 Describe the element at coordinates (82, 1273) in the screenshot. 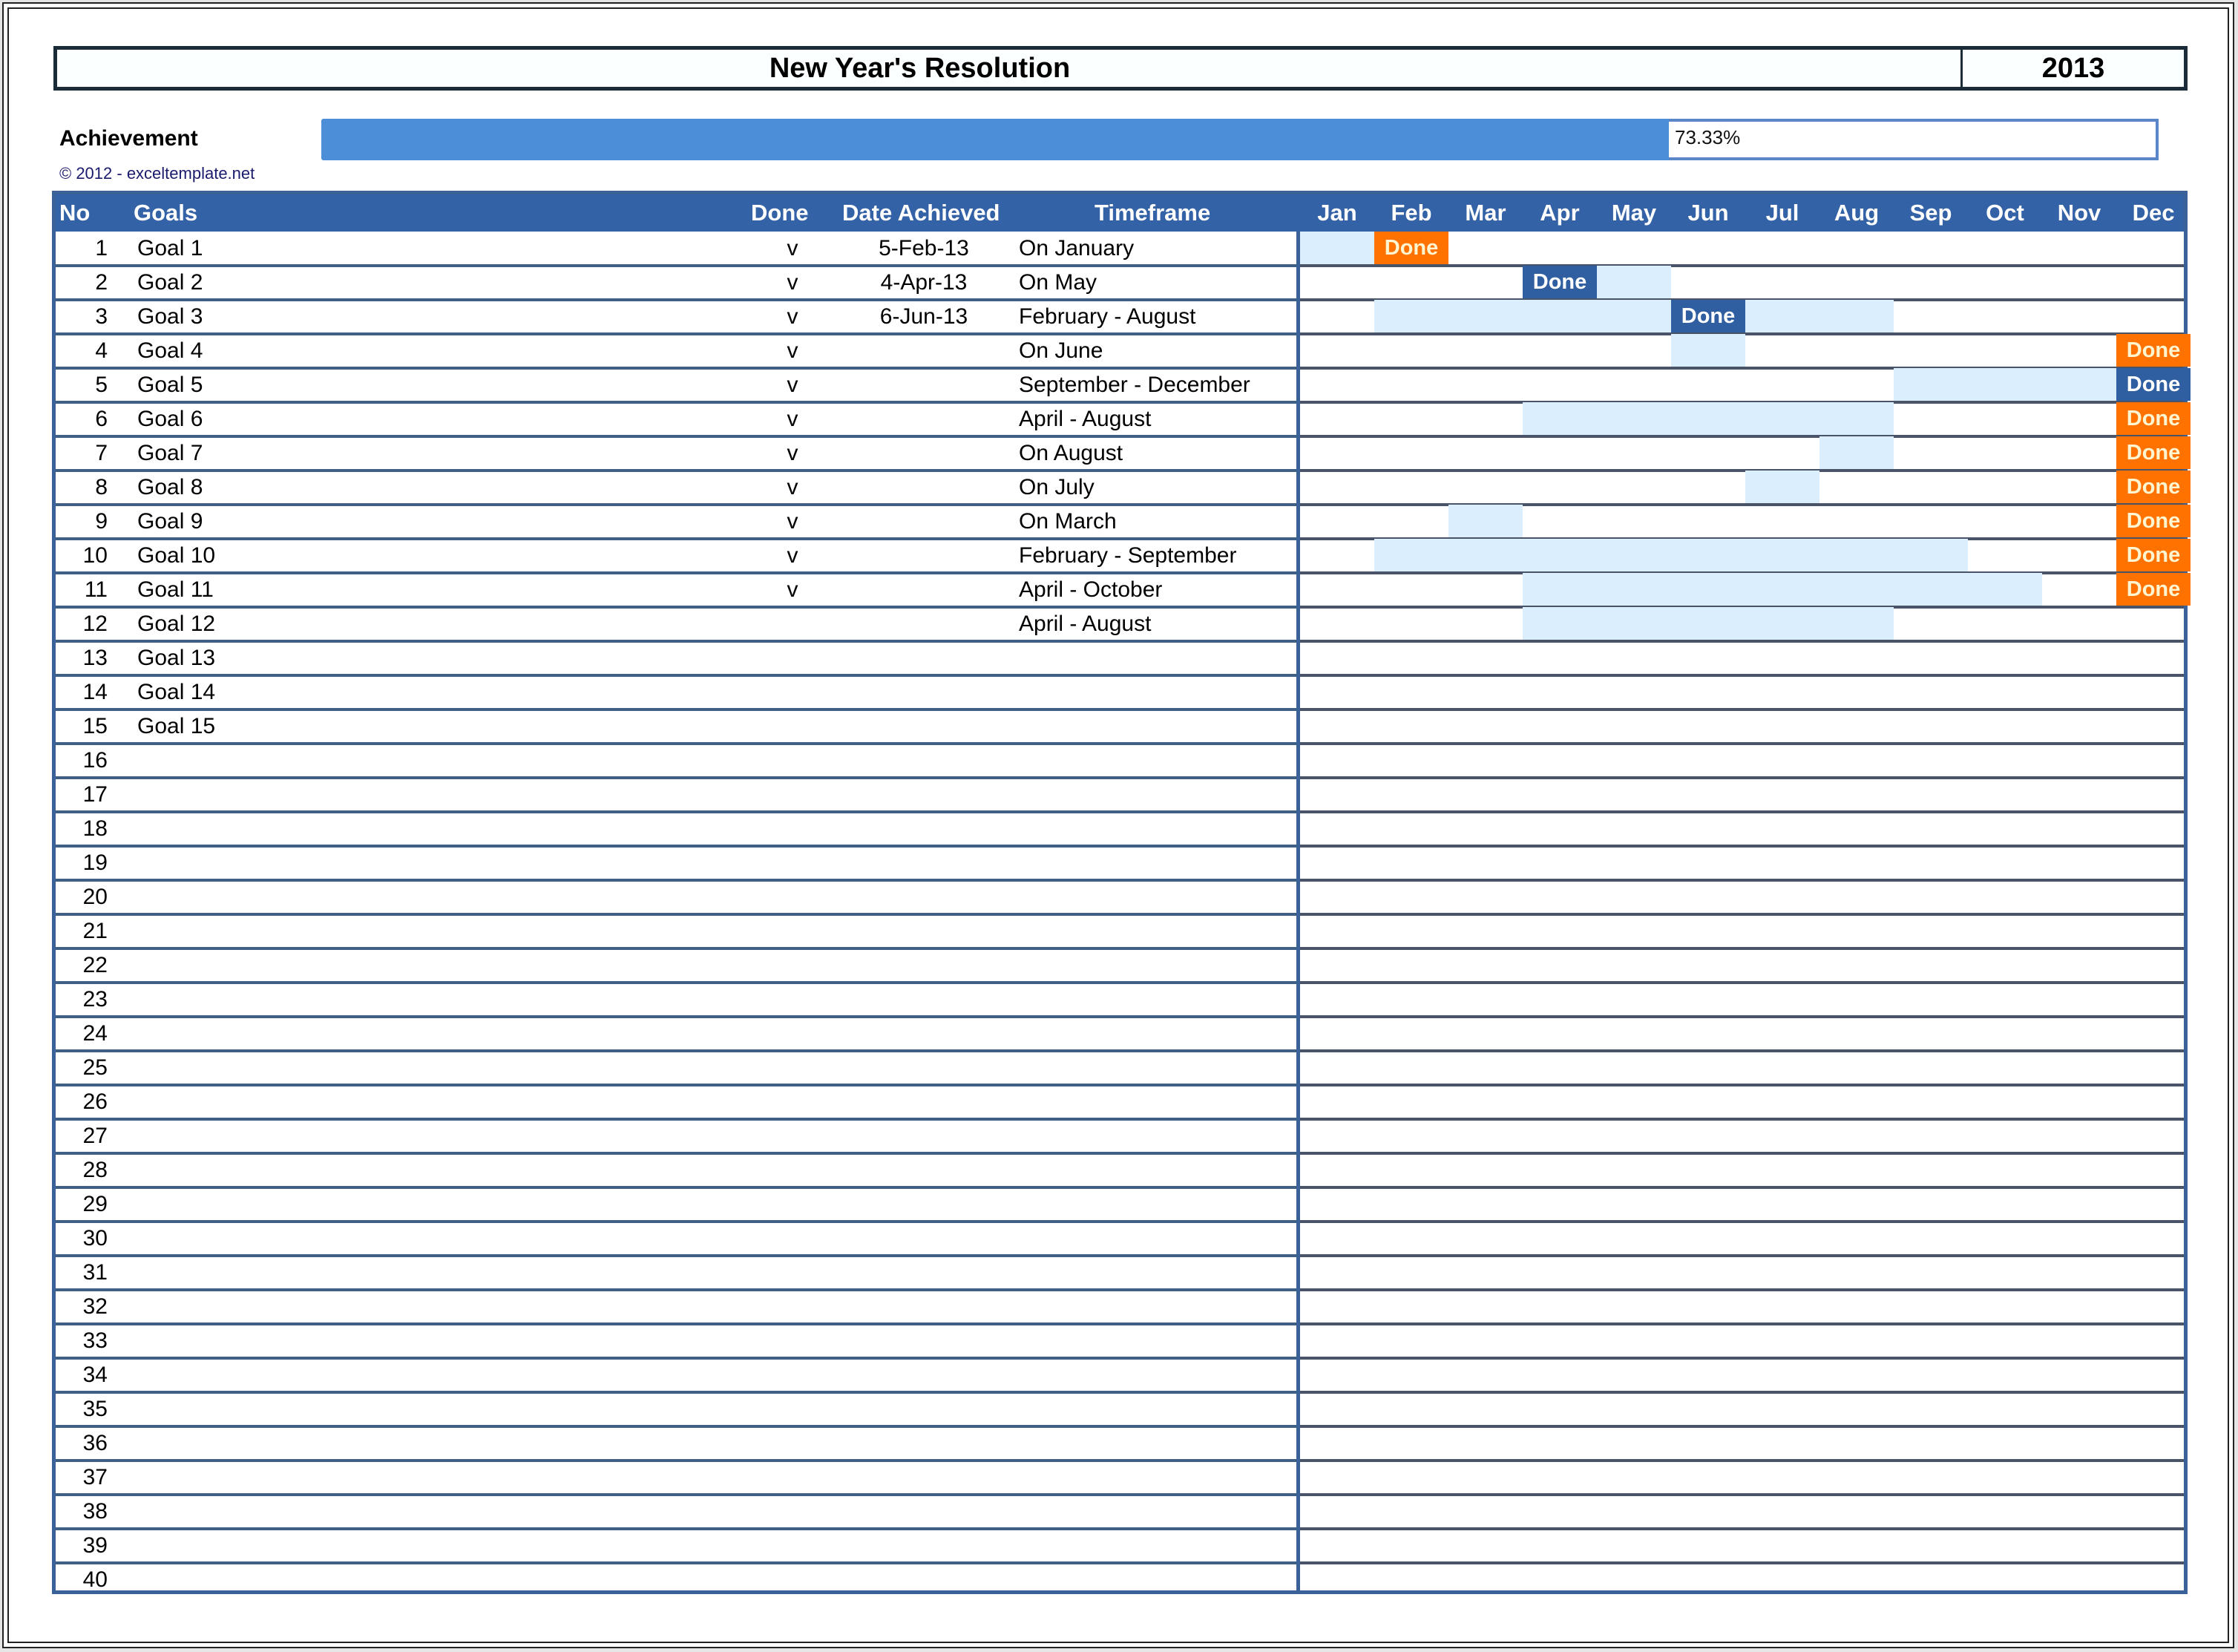

I see `row-number: 31` at that location.